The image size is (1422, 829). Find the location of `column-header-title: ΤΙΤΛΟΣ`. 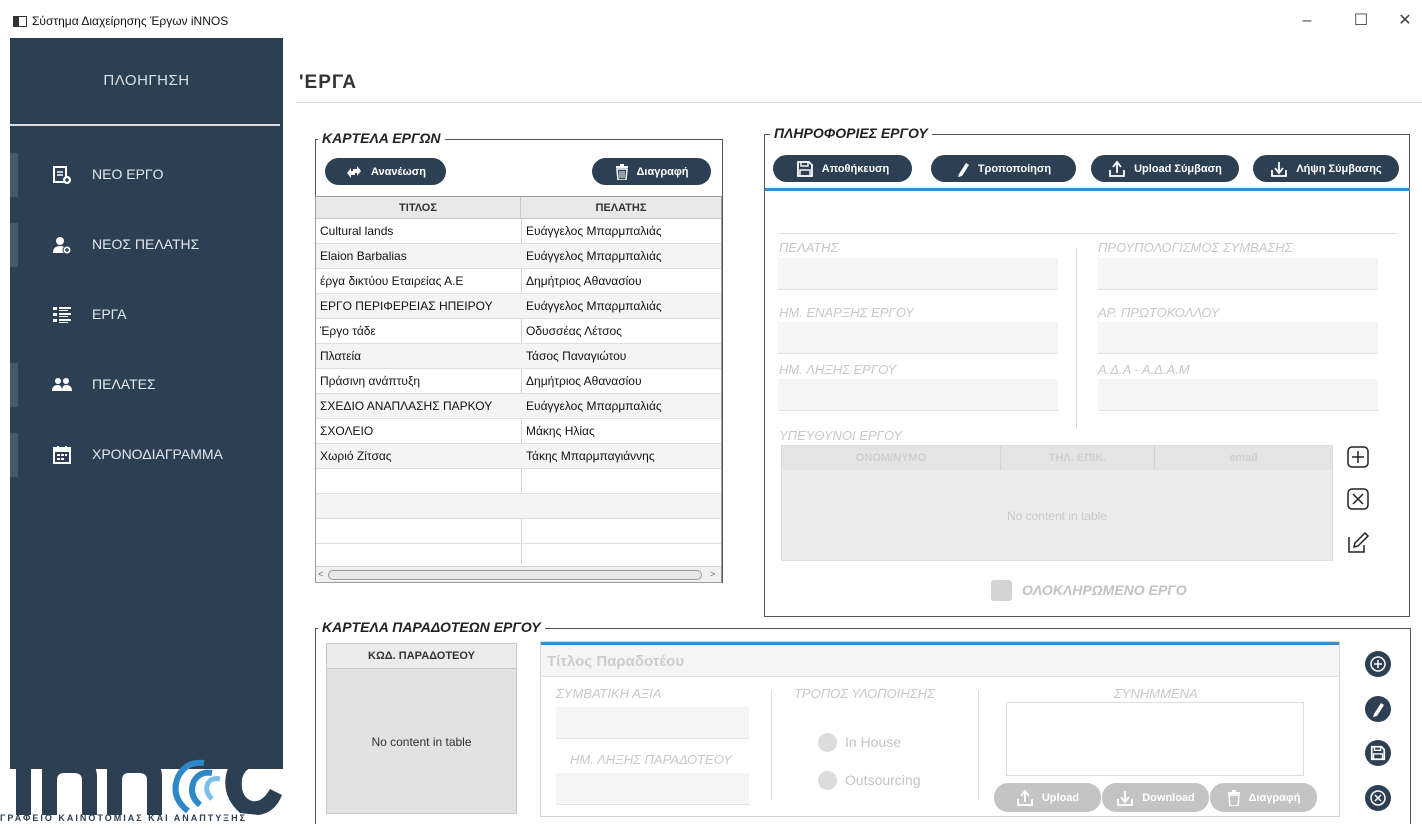

column-header-title: ΤΙΤΛΟΣ is located at coordinates (418, 208).